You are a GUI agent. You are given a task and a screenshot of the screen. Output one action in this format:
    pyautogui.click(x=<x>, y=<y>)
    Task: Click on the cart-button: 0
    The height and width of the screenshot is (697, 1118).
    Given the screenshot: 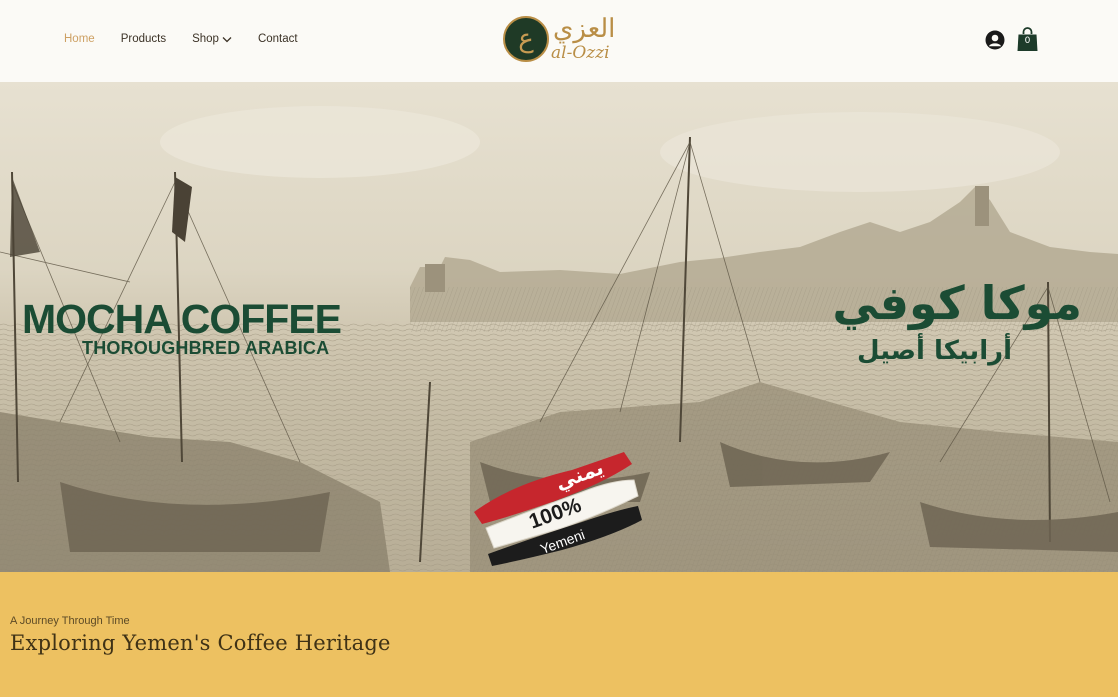 What is the action you would take?
    pyautogui.click(x=1027, y=39)
    